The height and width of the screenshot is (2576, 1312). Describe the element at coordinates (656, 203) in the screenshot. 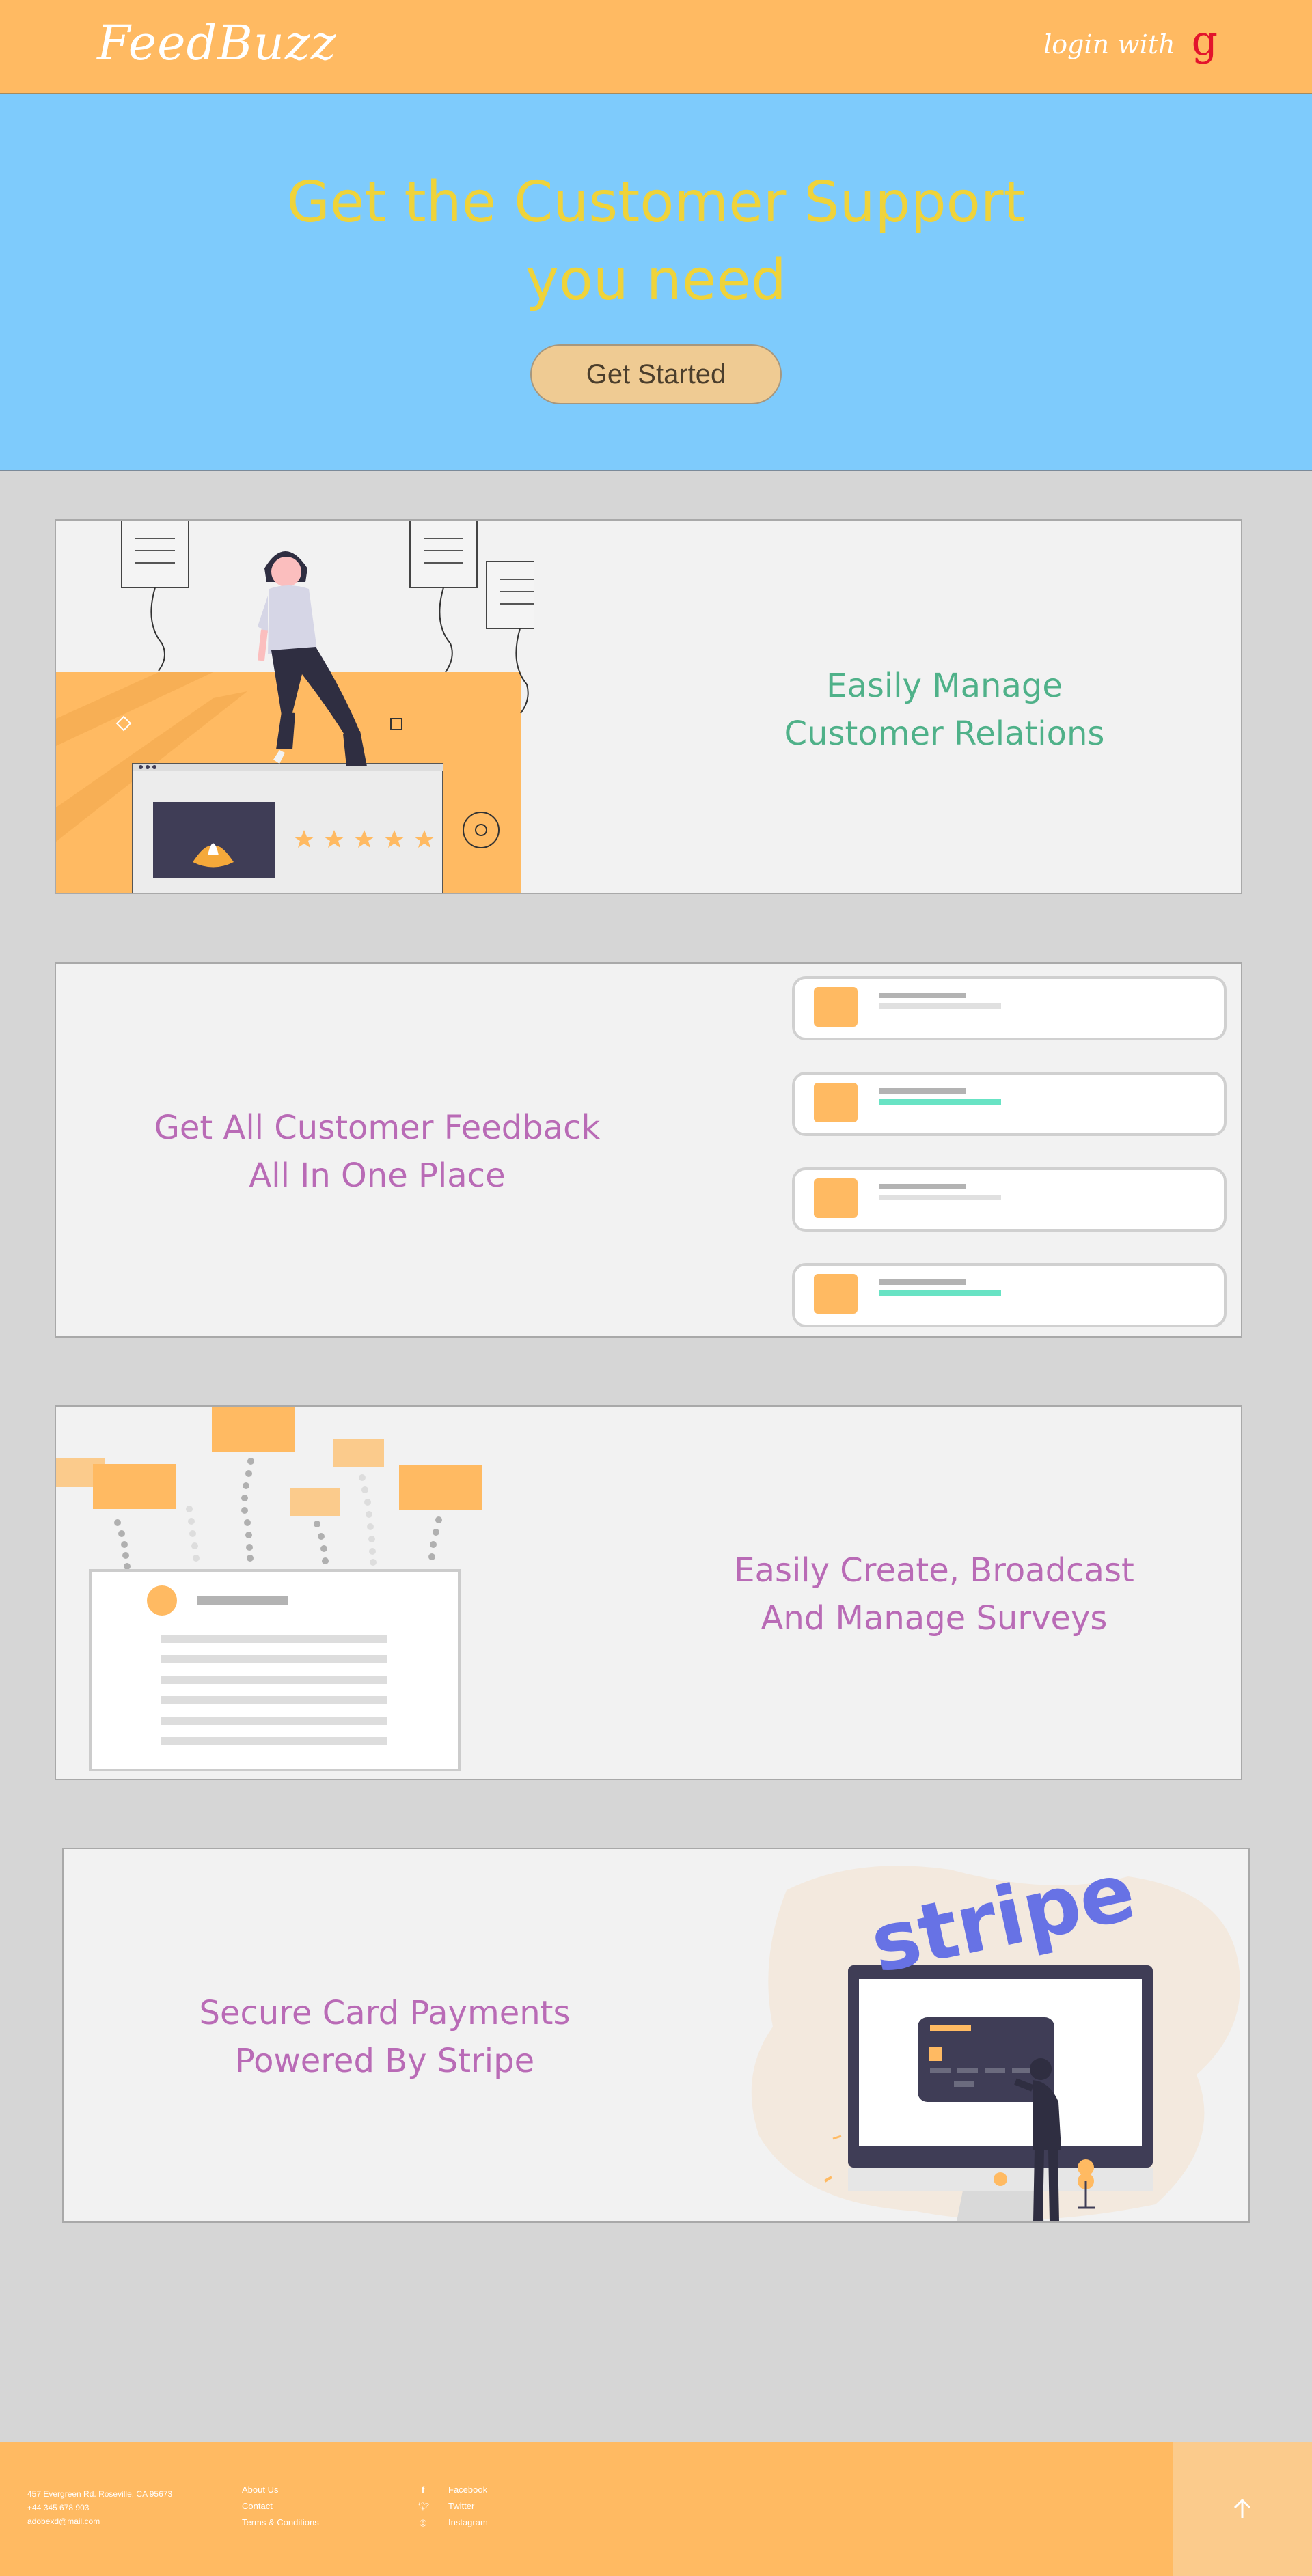

I see `hero-title-line1: Get the Customer Support` at that location.